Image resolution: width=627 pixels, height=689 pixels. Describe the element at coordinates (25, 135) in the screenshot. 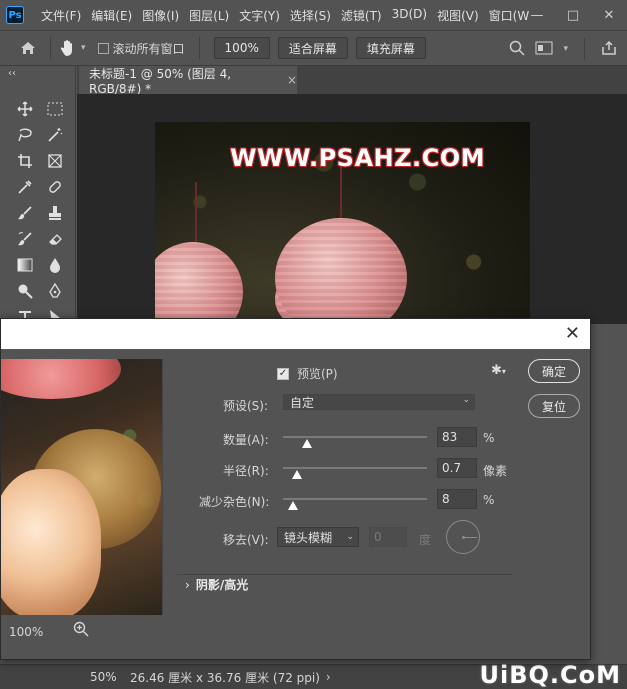

I see `lasso-tool-icon` at that location.